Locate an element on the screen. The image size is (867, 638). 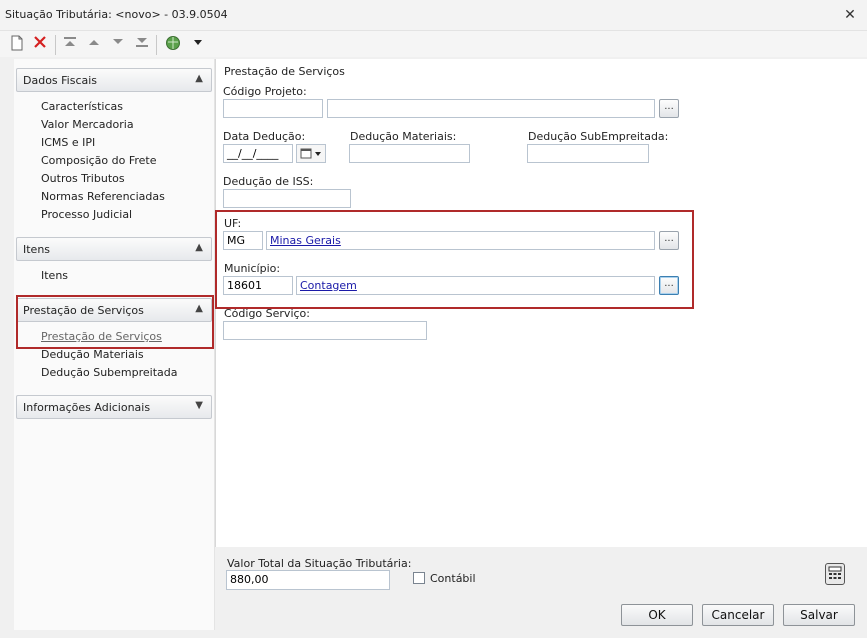
globe-icon is located at coordinates (173, 44).